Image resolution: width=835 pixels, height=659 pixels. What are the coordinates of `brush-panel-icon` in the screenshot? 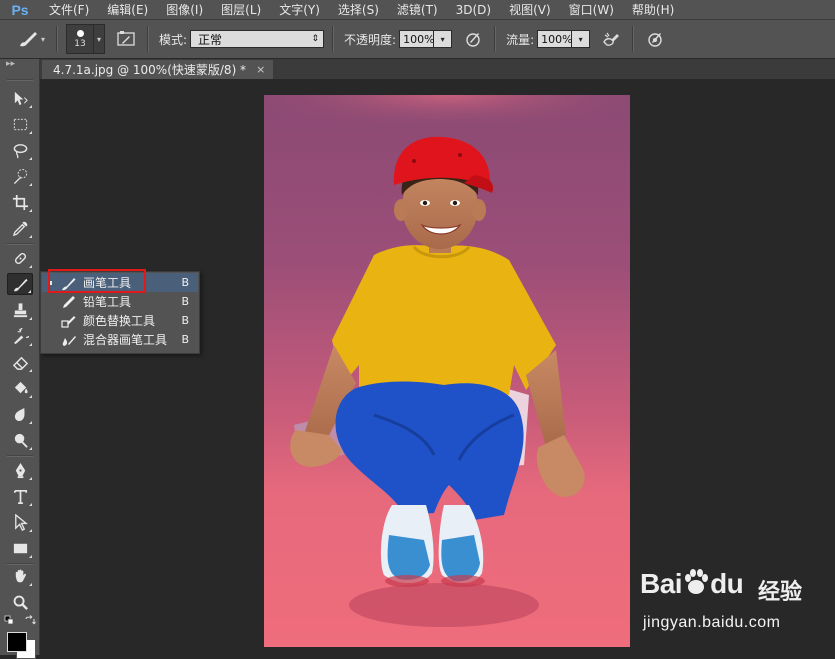 It's located at (126, 38).